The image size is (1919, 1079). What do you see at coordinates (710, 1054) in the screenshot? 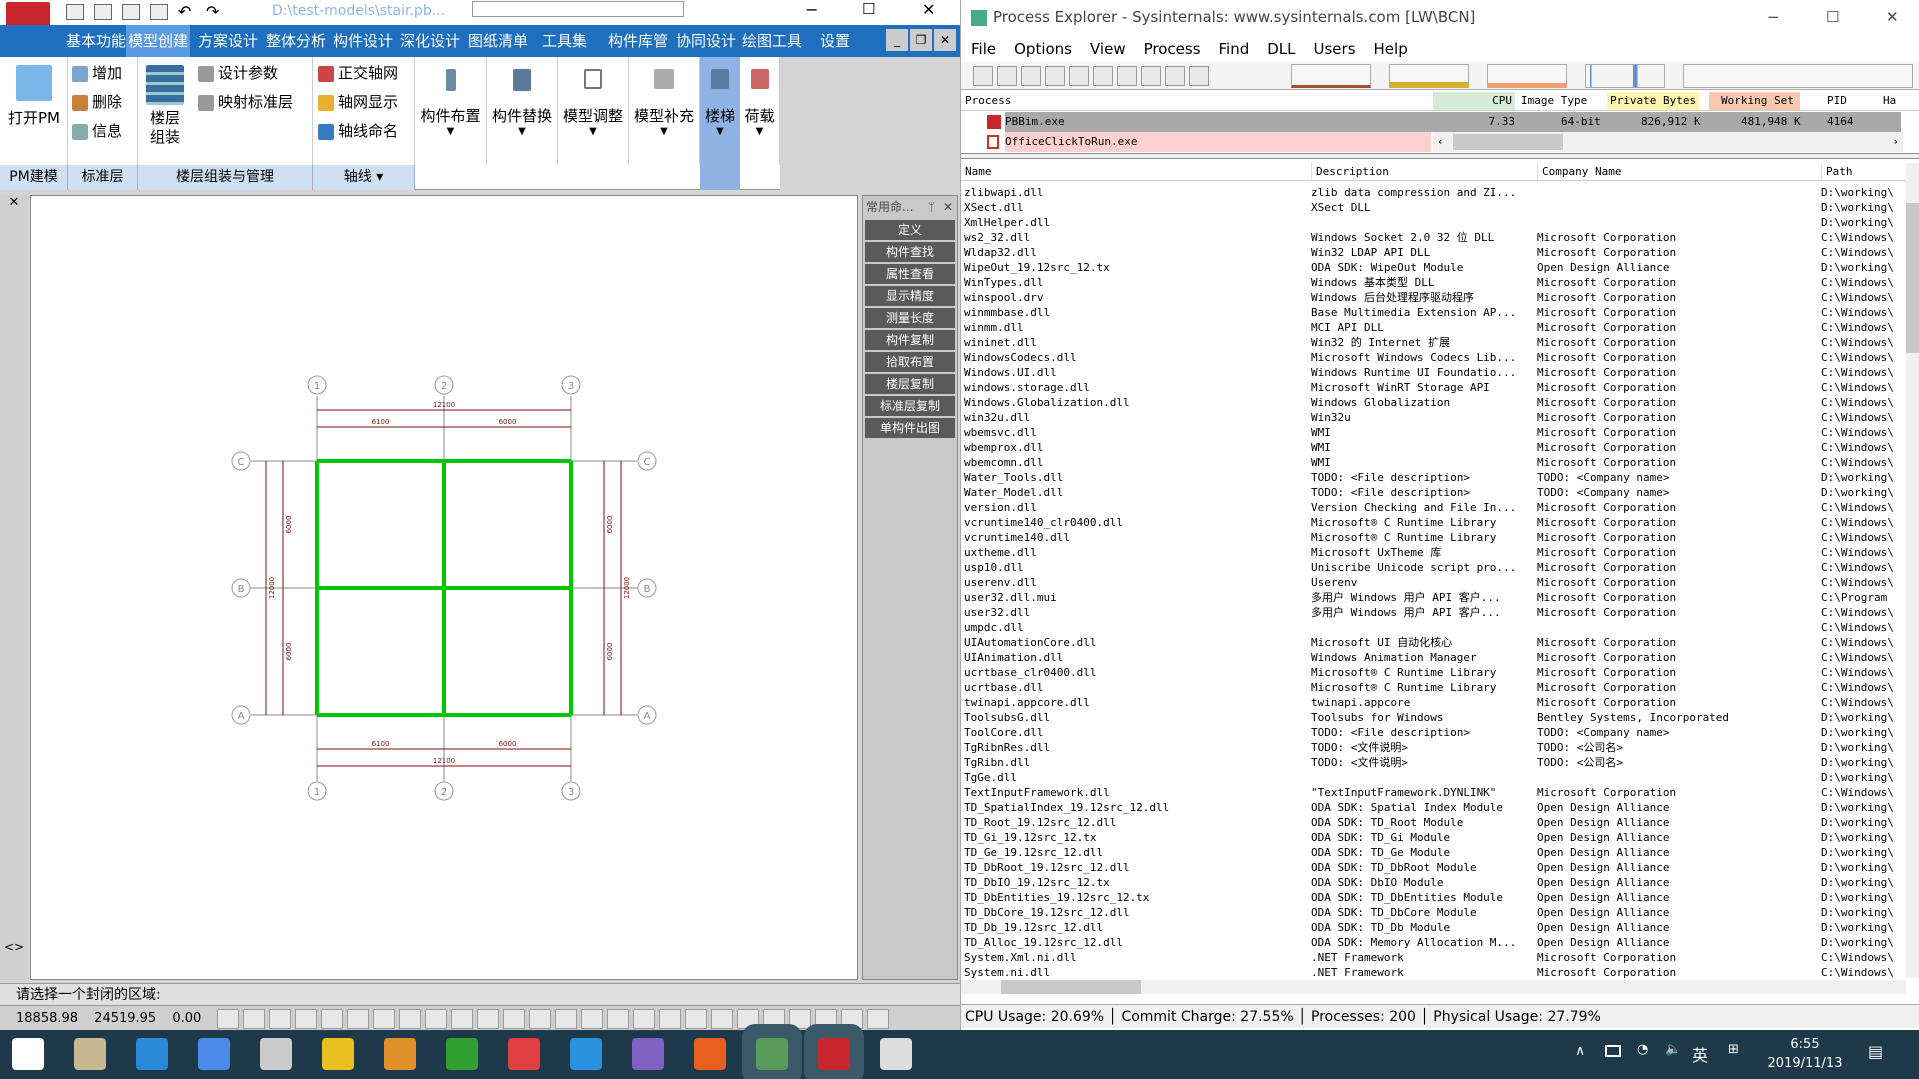
I see `firefox-icon` at bounding box center [710, 1054].